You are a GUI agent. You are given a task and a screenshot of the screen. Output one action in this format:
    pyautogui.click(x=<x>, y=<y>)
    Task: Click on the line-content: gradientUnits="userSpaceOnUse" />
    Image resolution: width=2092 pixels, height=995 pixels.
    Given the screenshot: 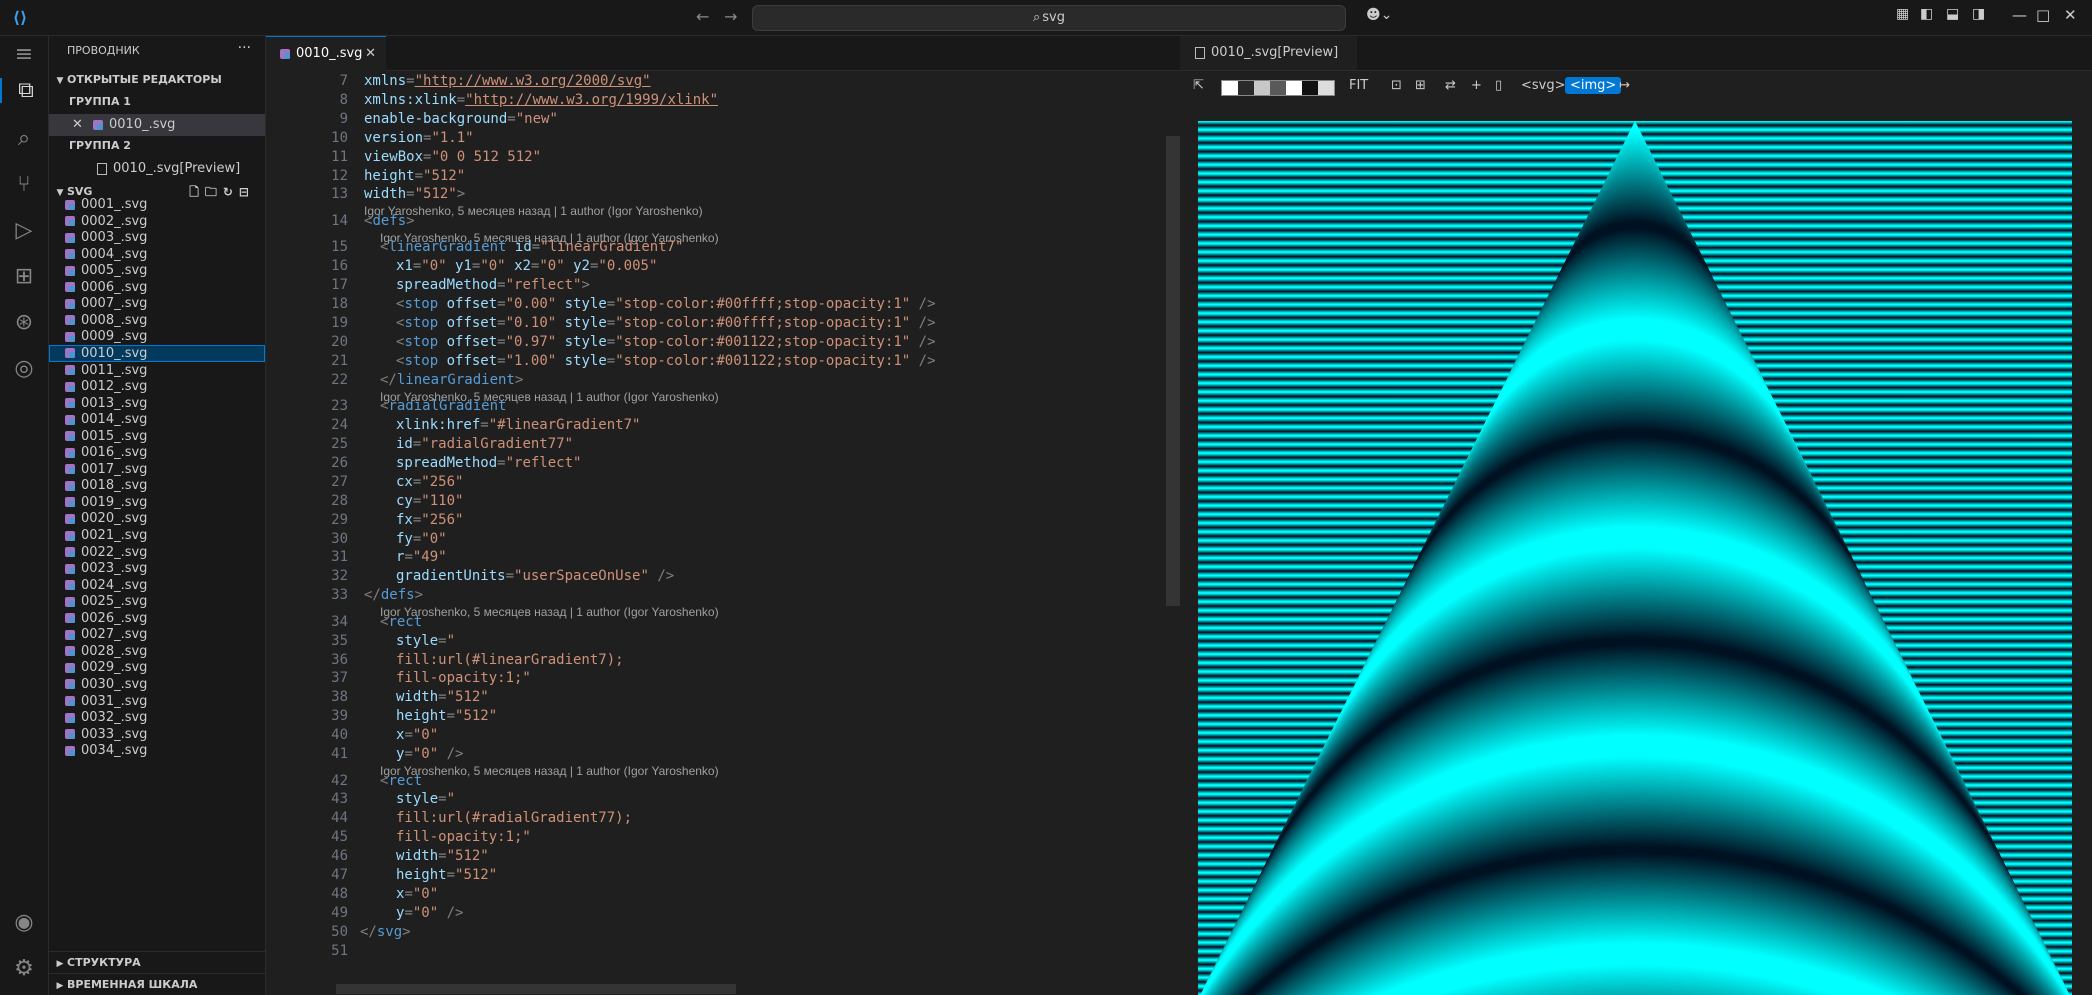 What is the action you would take?
    pyautogui.click(x=535, y=576)
    